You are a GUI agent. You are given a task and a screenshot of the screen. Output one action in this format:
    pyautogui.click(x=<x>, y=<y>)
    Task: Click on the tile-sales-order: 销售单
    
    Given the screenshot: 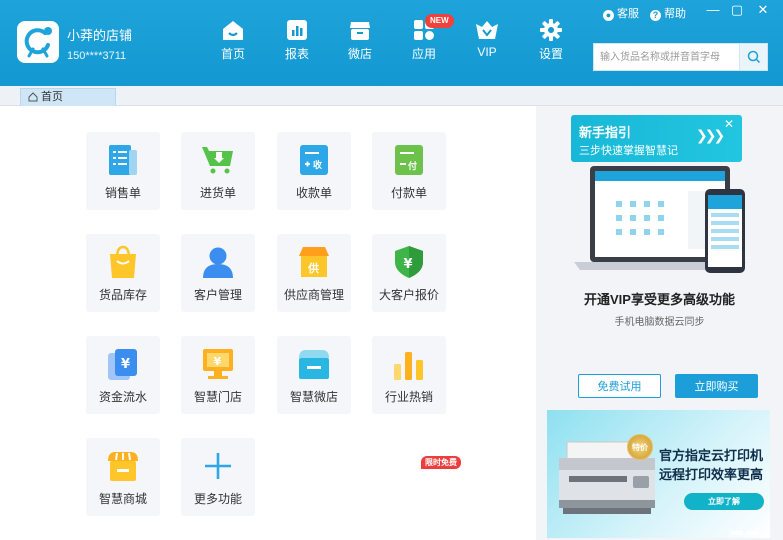 What is the action you would take?
    pyautogui.click(x=123, y=171)
    